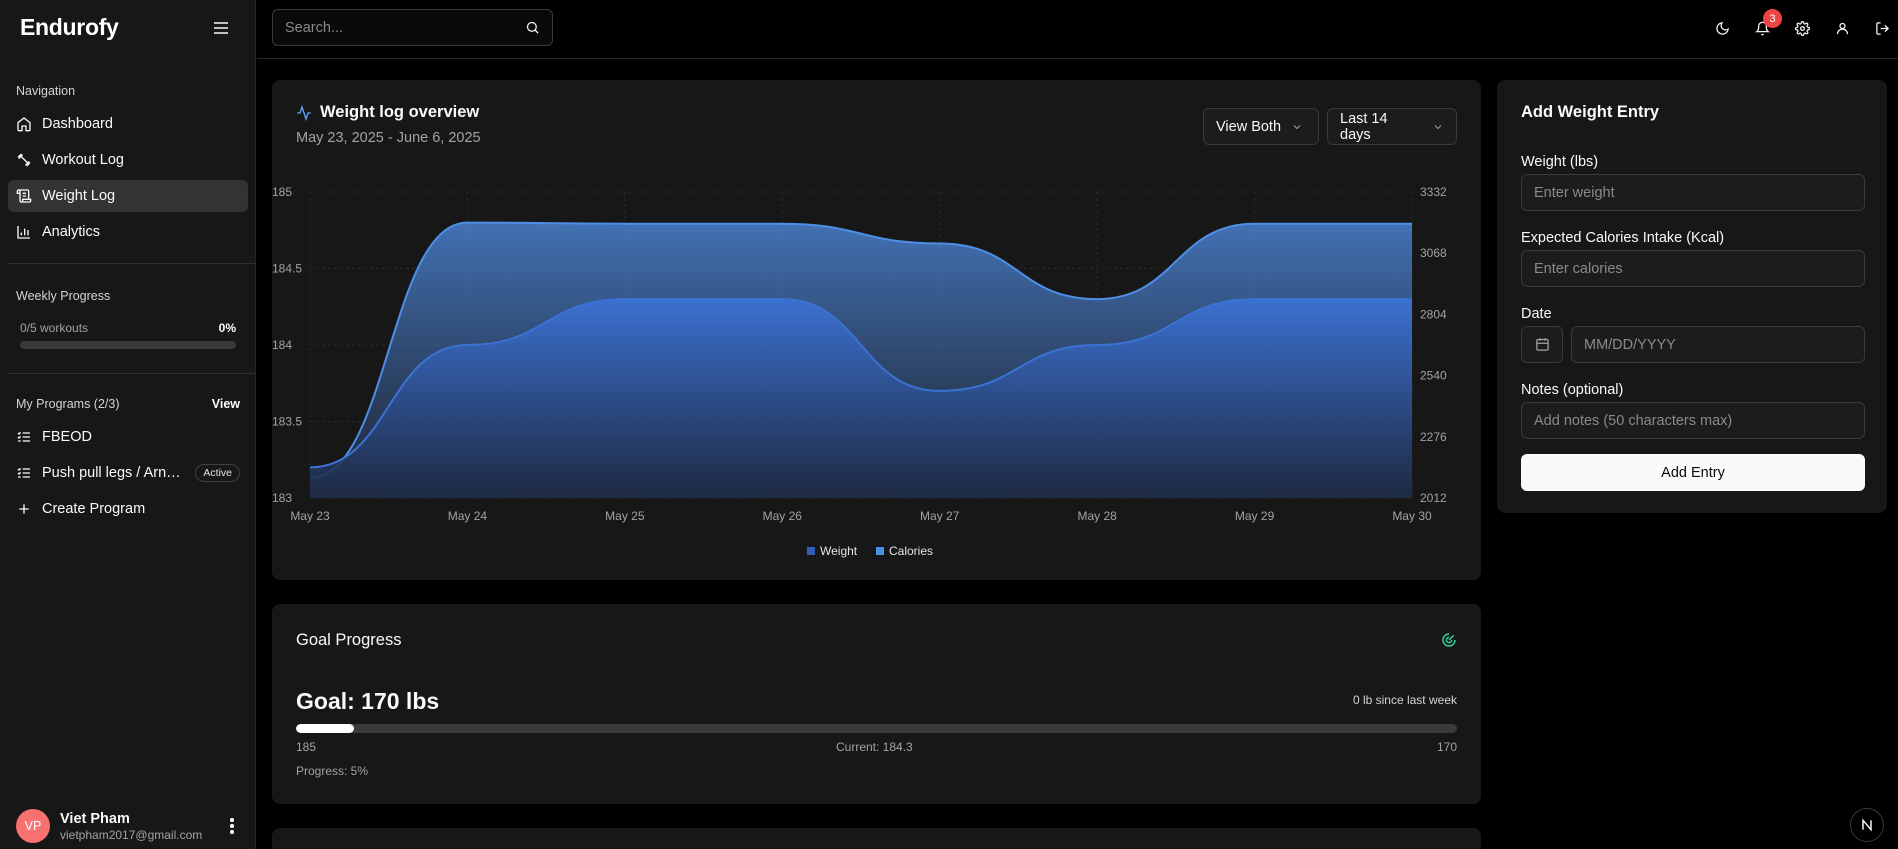 The image size is (1898, 849). Describe the element at coordinates (1536, 314) in the screenshot. I see `date-label: Date` at that location.